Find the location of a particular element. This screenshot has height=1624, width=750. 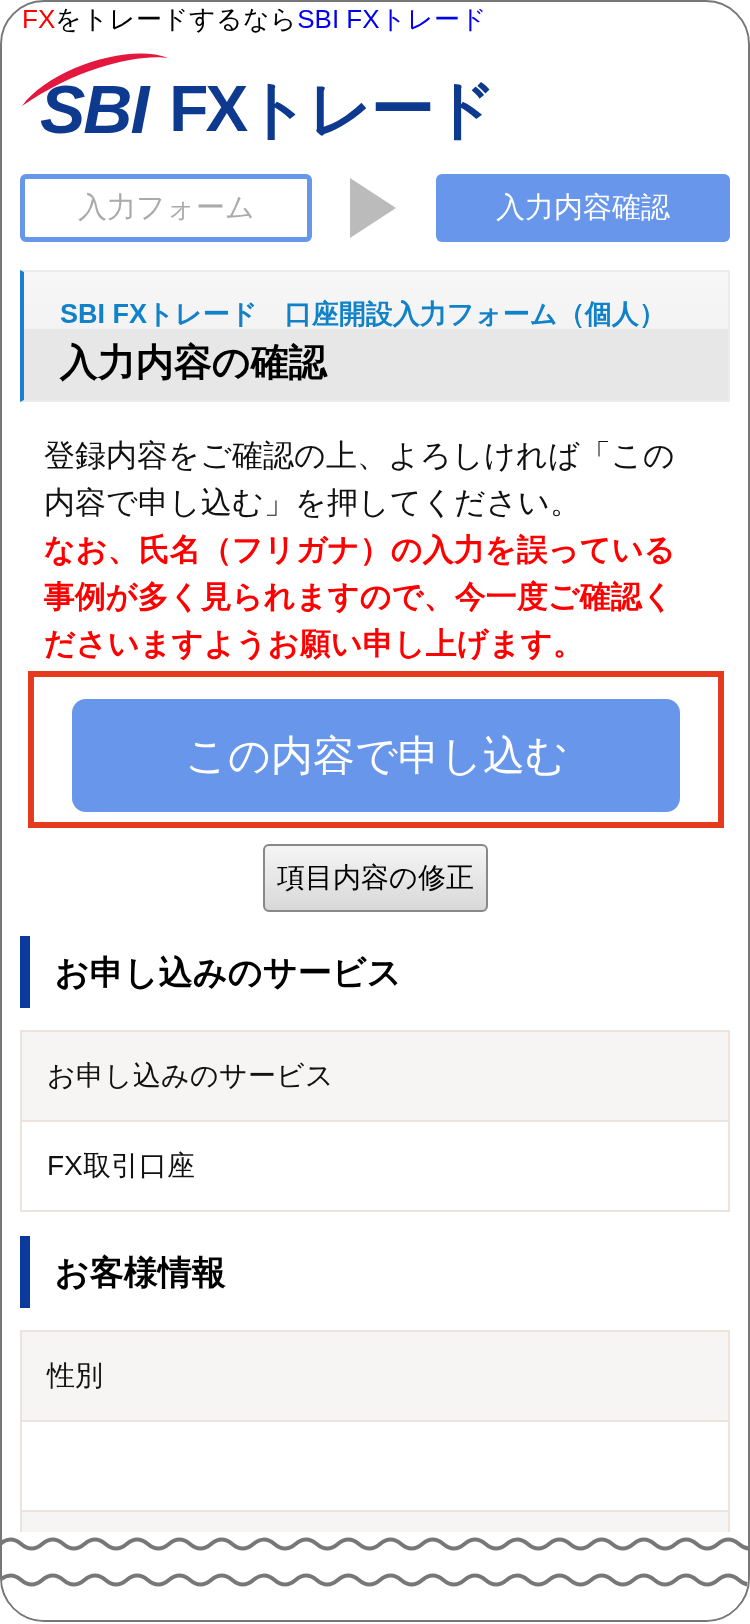

section-heading: お申し込みのサービス is located at coordinates (375, 972).